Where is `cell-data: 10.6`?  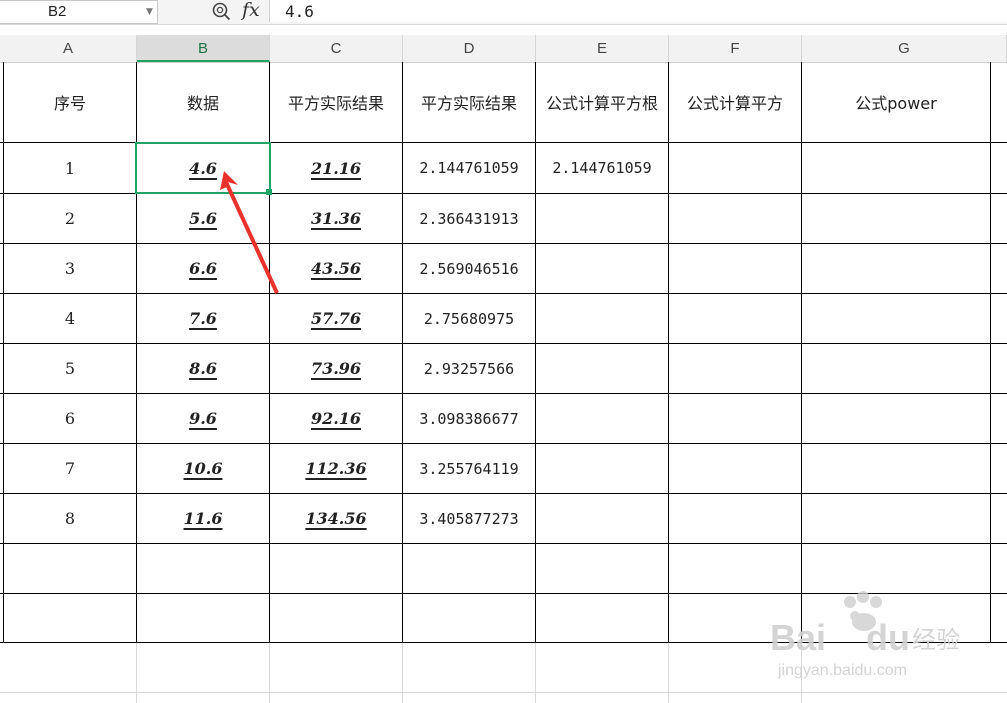
cell-data: 10.6 is located at coordinates (203, 468).